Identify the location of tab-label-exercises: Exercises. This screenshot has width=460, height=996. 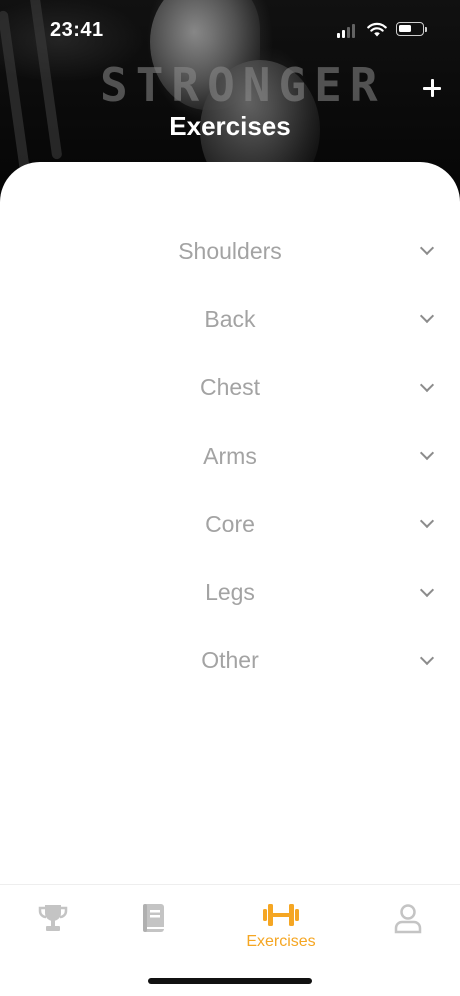
(281, 941).